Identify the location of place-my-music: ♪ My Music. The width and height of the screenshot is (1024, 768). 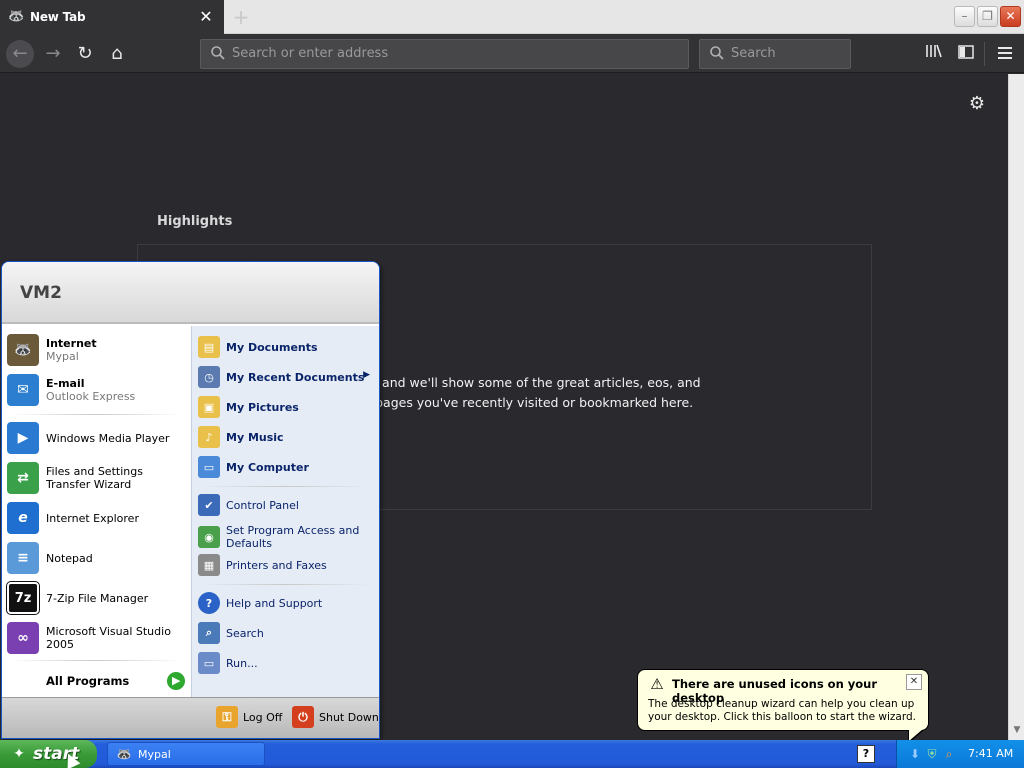
(287, 437).